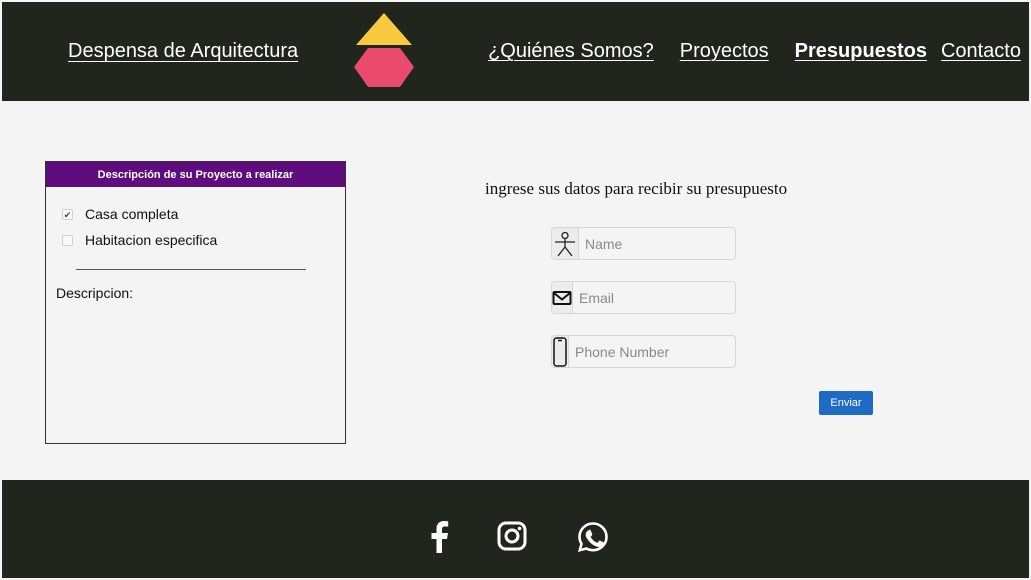 The height and width of the screenshot is (580, 1031). Describe the element at coordinates (571, 51) in the screenshot. I see `nav-quienes-somos: ¿Quiénes Somos?` at that location.